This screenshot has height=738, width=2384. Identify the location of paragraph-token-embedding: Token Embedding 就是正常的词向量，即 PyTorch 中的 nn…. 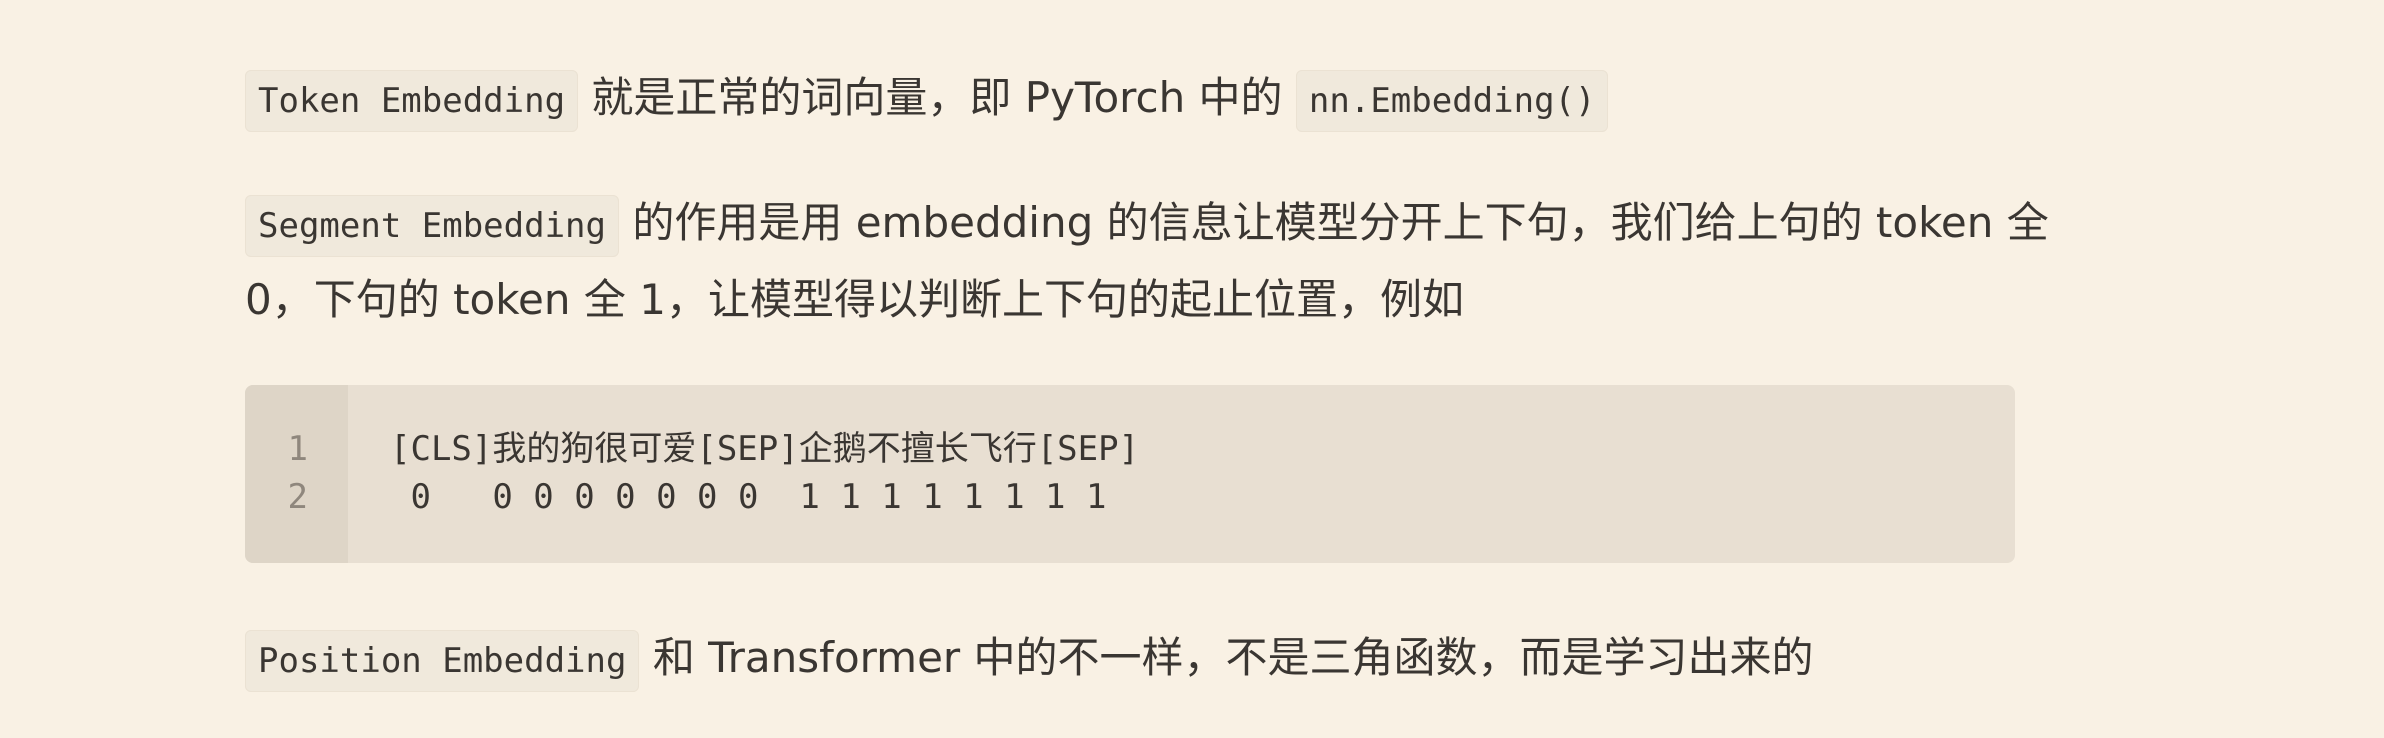
(927, 99).